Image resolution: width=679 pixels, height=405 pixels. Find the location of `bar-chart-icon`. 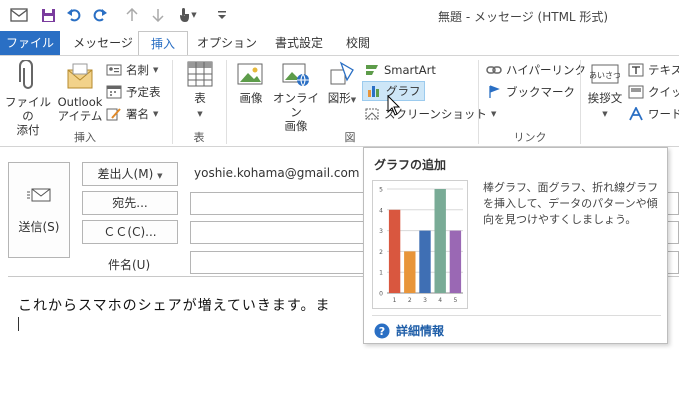

bar-chart-icon is located at coordinates (373, 91).